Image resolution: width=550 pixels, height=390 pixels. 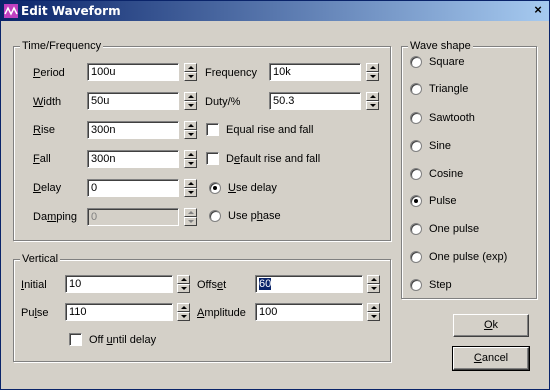 I want to click on pulse-input: 110, so click(x=119, y=312).